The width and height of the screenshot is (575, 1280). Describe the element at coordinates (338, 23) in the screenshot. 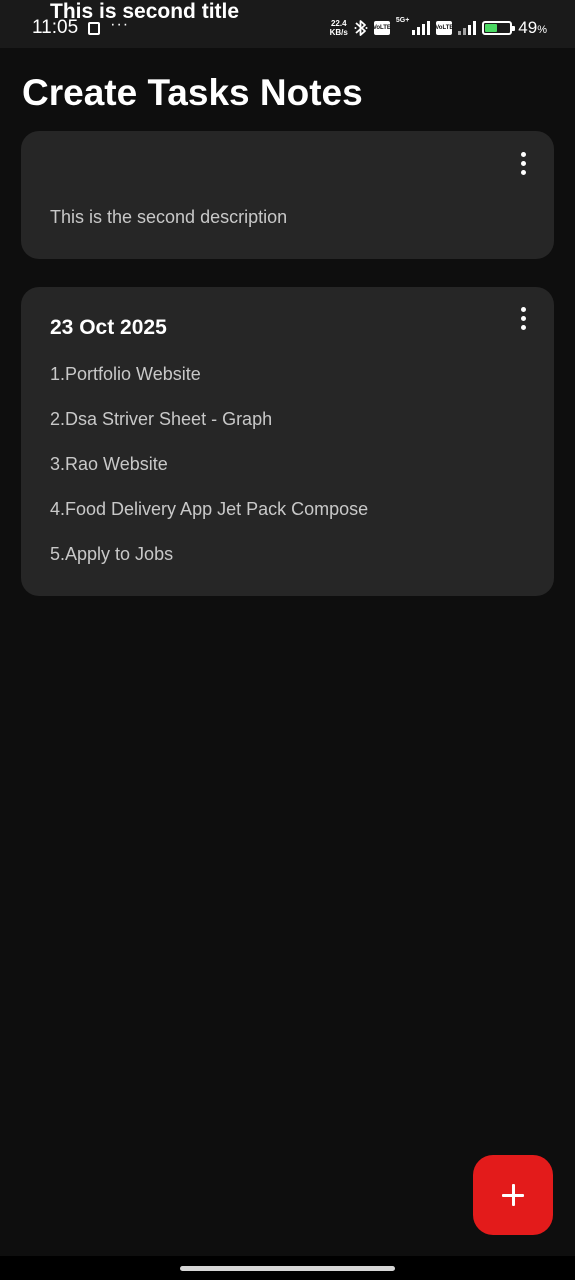

I see `network-speed-value: 22.4` at that location.